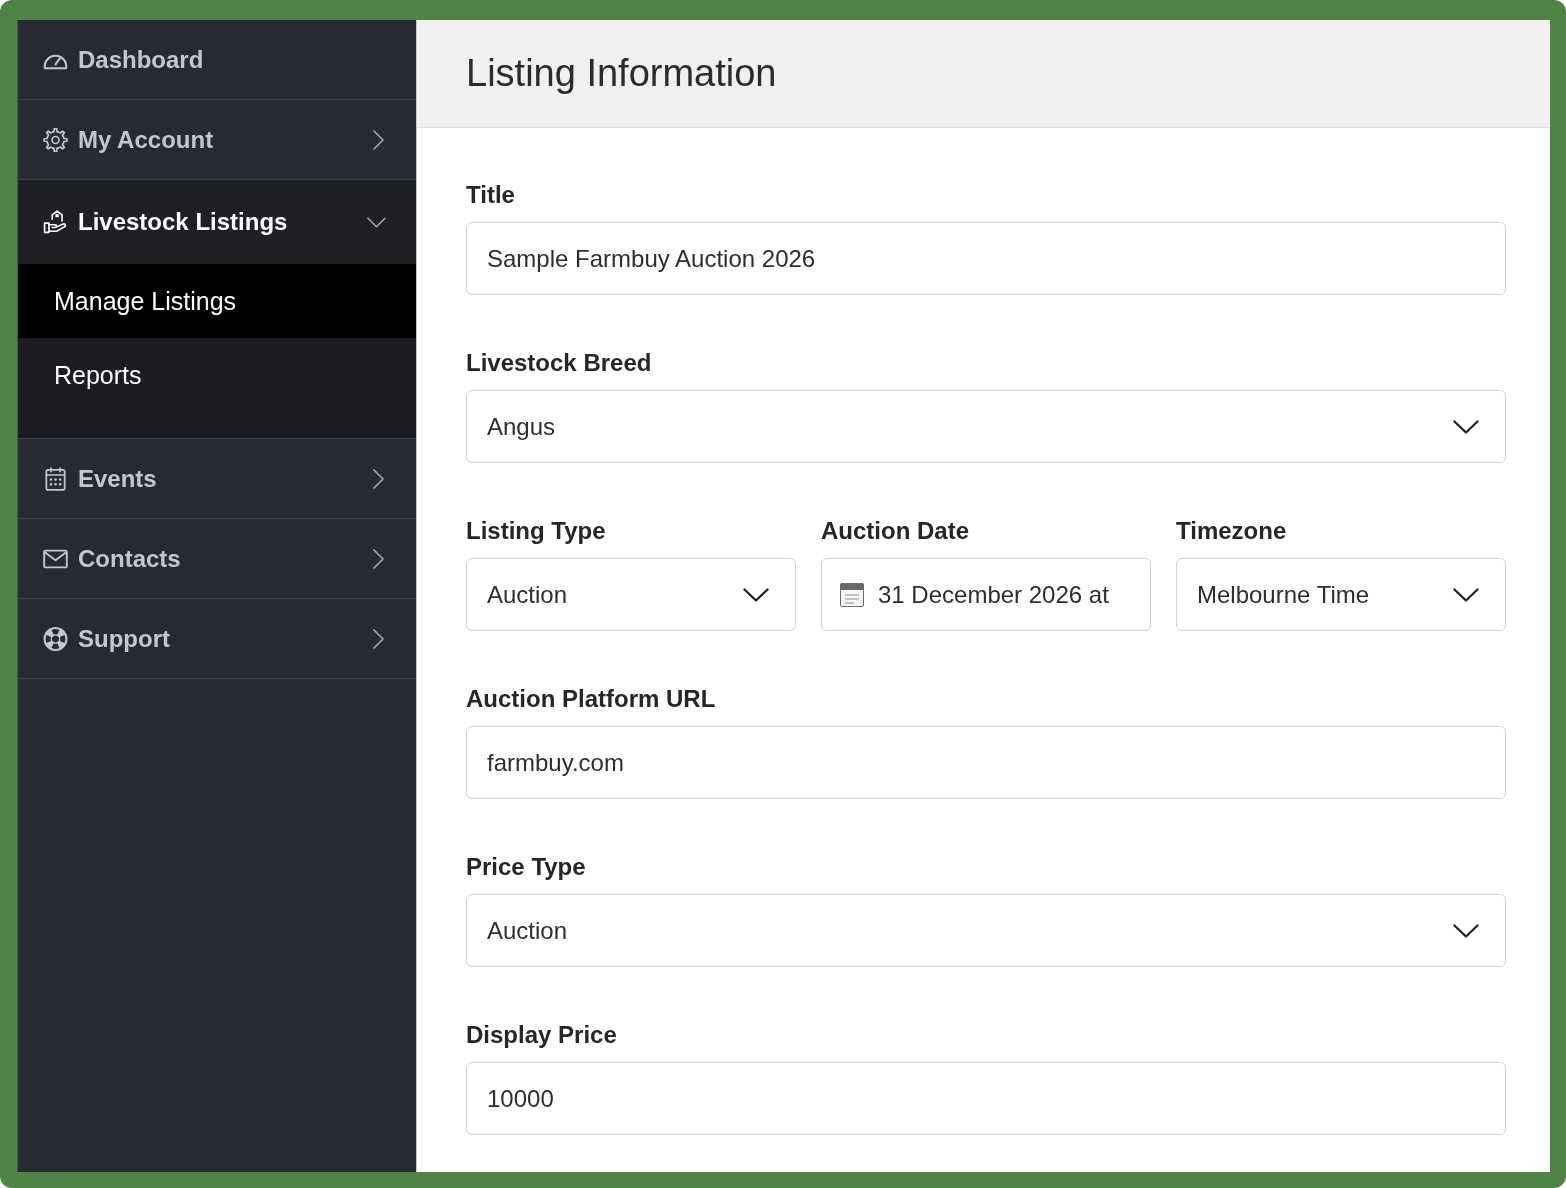 The width and height of the screenshot is (1566, 1188). What do you see at coordinates (217, 639) in the screenshot?
I see `nav-item: Support` at bounding box center [217, 639].